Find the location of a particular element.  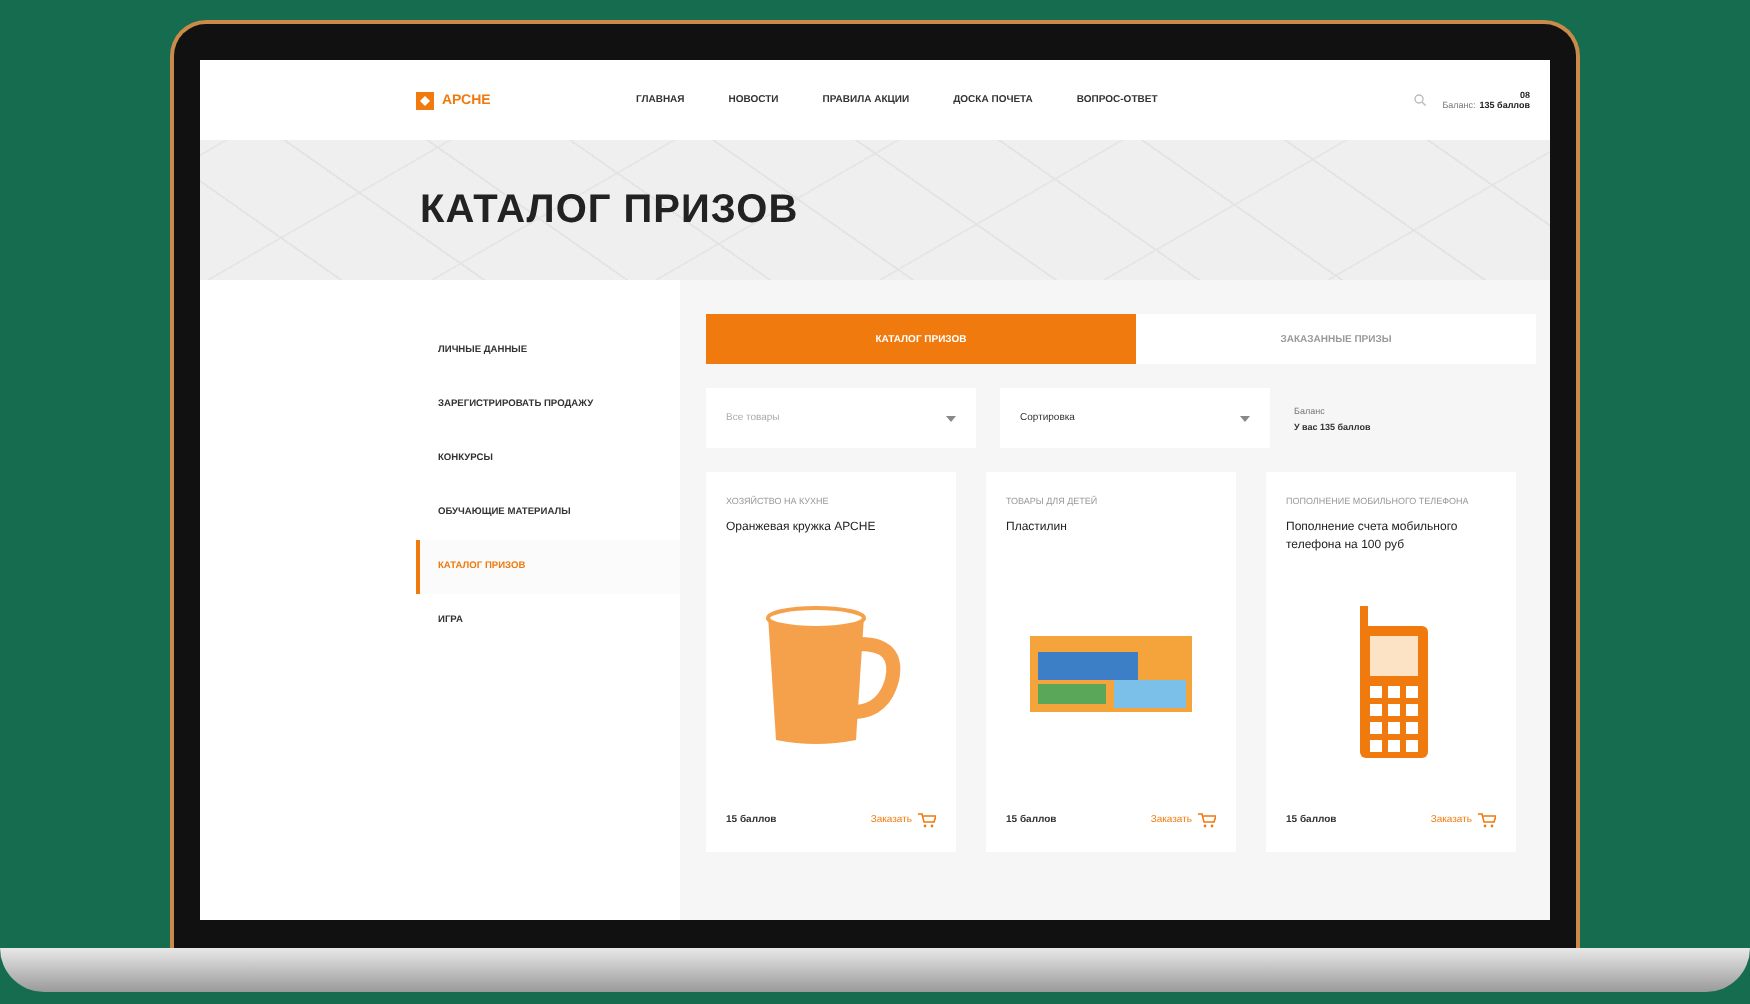

page-title: КАТАЛОГ ПРИЗОВ is located at coordinates (609, 210).